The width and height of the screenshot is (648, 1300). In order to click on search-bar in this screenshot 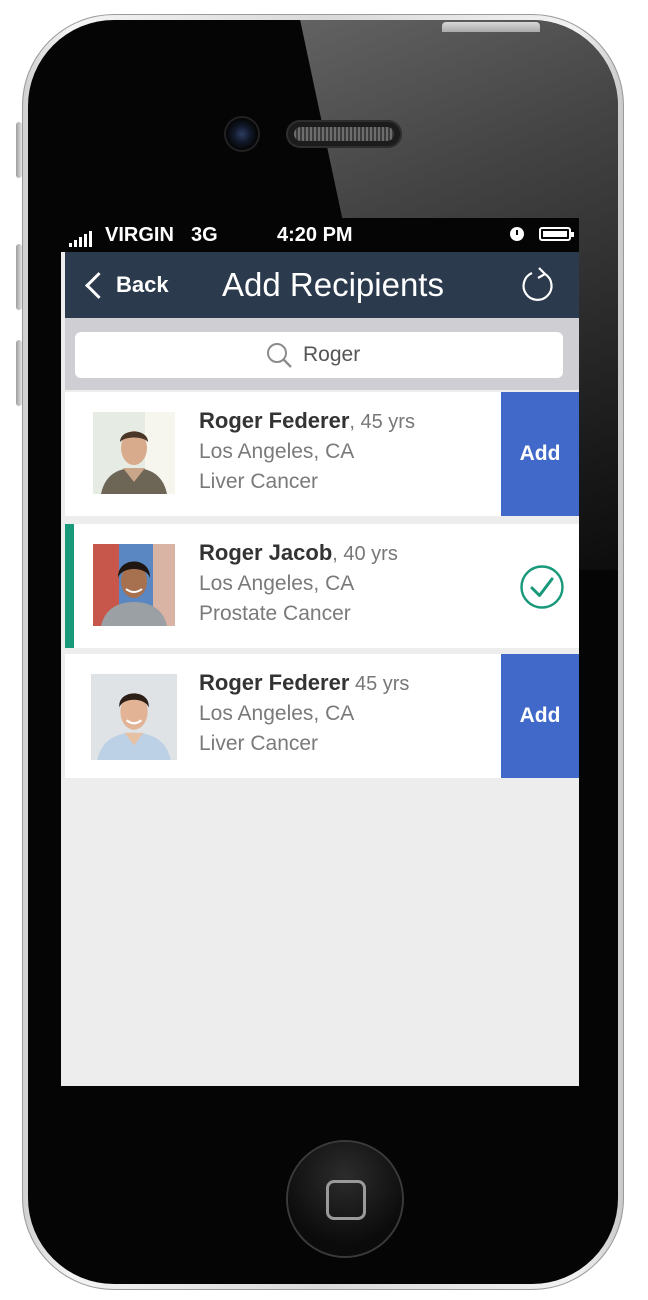, I will do `click(322, 354)`.